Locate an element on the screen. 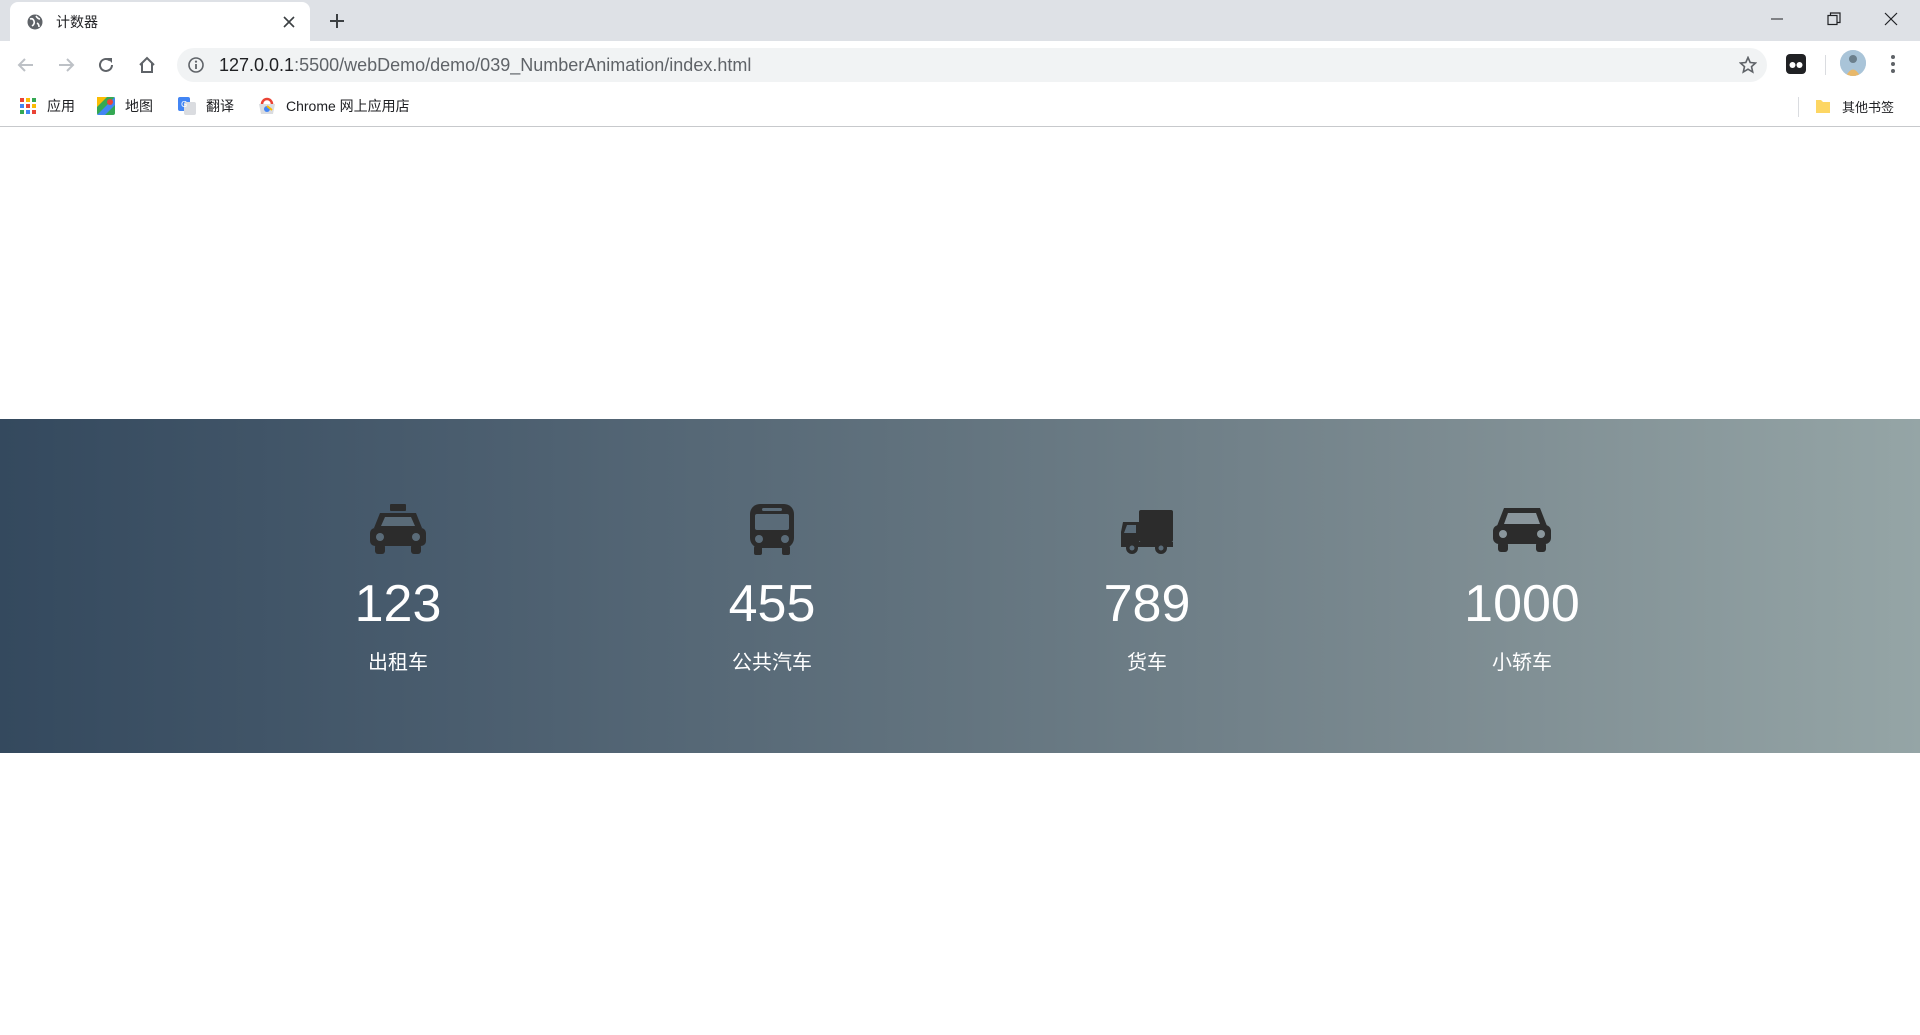 Image resolution: width=1920 pixels, height=1035 pixels. bookmarks-bar: 应用 地图 G 翻译 Chrome 网上应用店 其他书签 is located at coordinates (960, 107).